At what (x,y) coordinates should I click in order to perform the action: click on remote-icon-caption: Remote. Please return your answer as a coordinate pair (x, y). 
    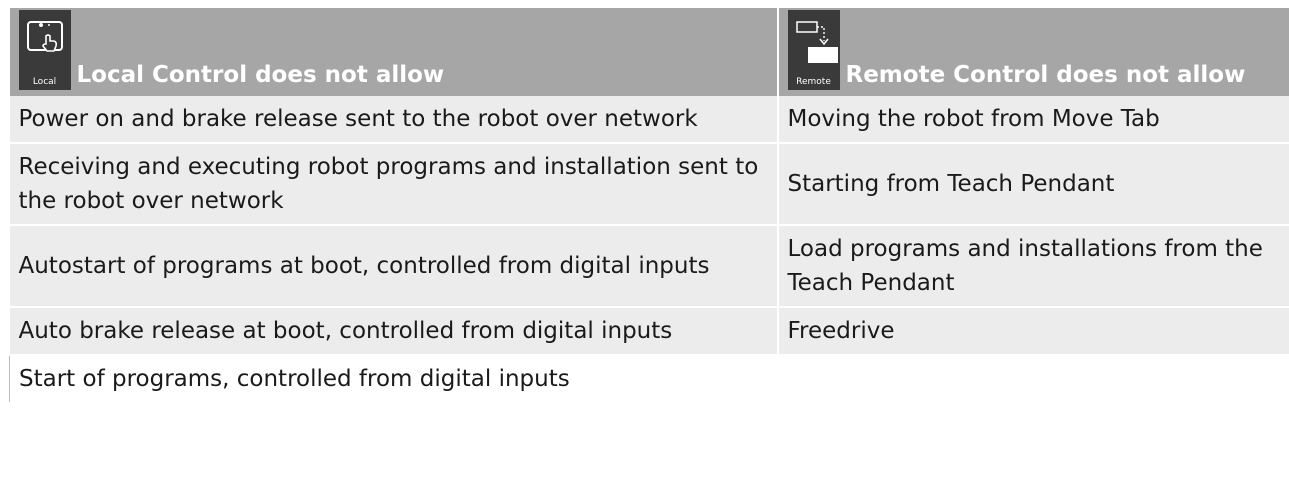
    Looking at the image, I should click on (813, 82).